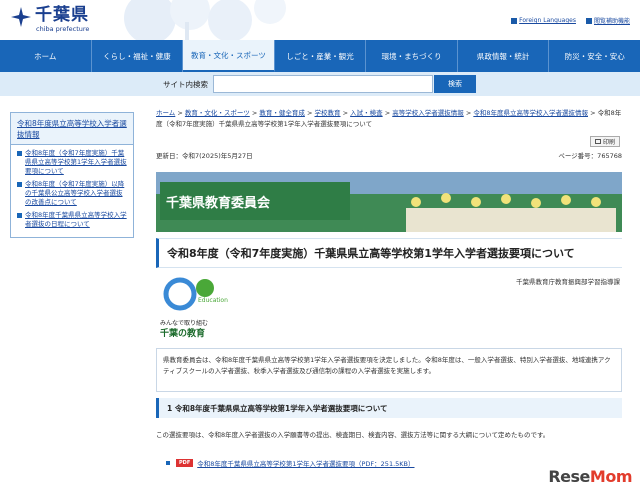 The image size is (640, 496). Describe the element at coordinates (366, 113) in the screenshot. I see `breadcrumb-link: 入試・検査` at that location.